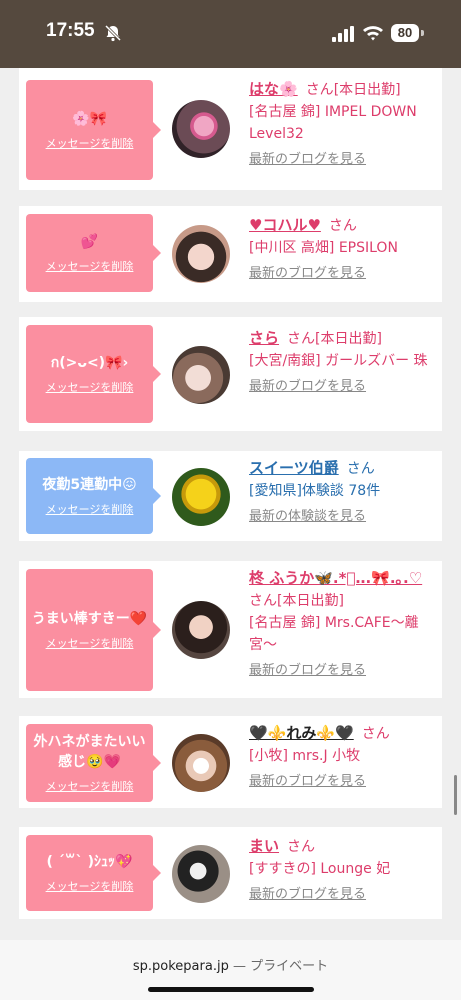 The width and height of the screenshot is (461, 1000). I want to click on profile-name-link: 柊 ふうか🦋.*゚‥.🎀.｡.♡, so click(335, 578).